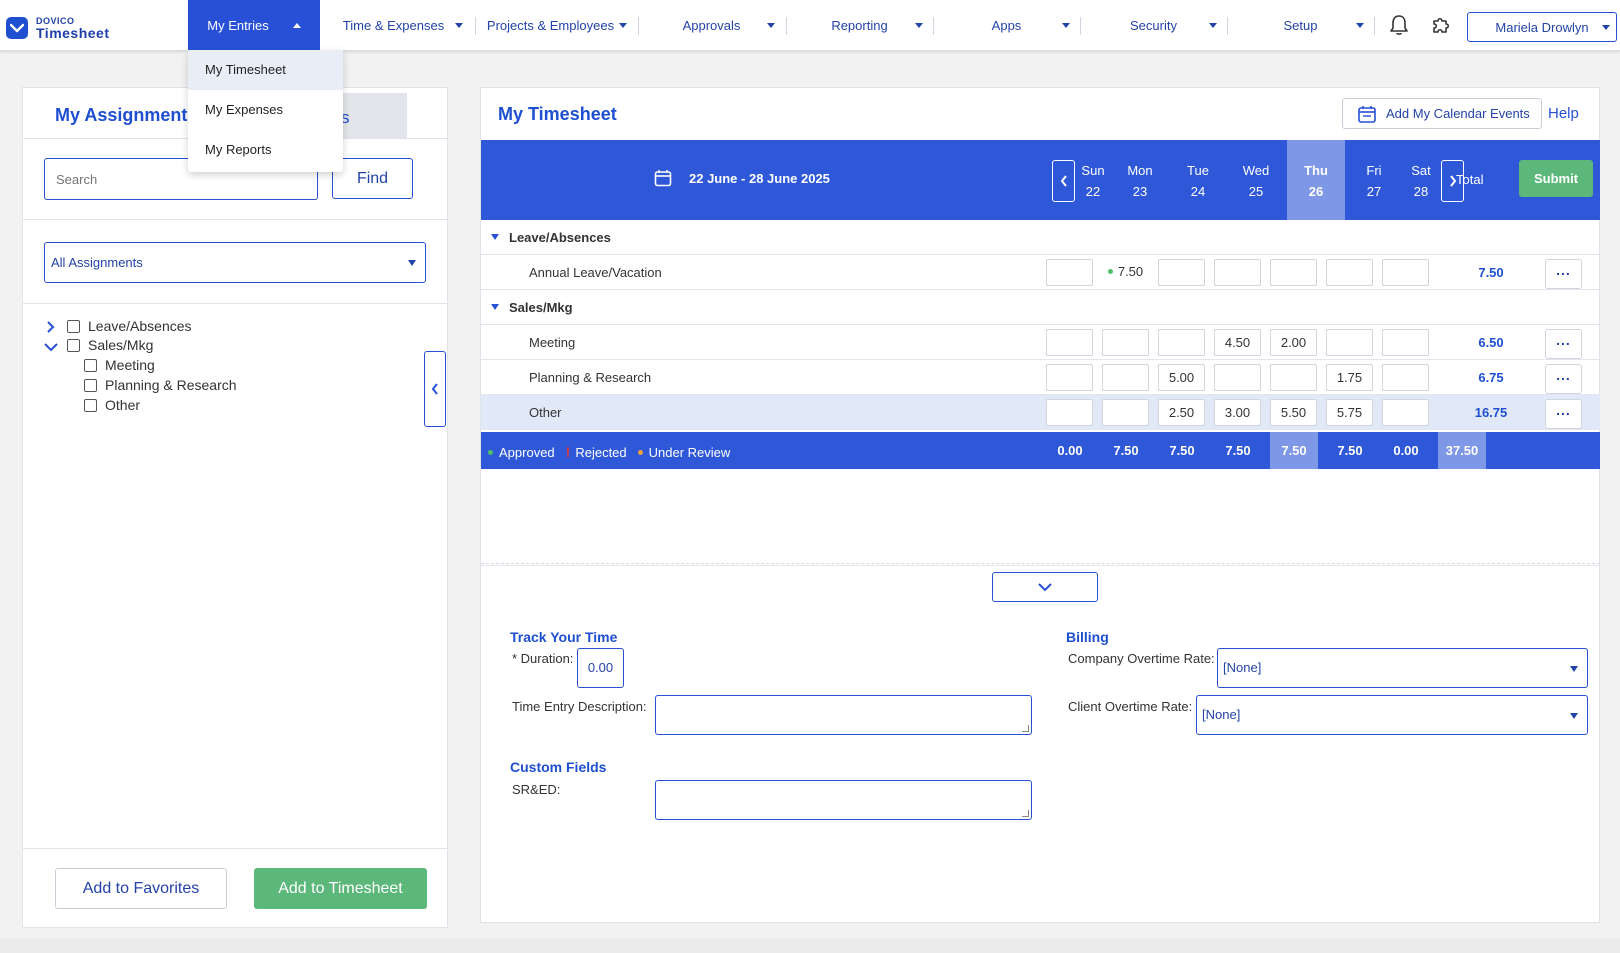 The image size is (1620, 953). What do you see at coordinates (859, 25) in the screenshot?
I see `nav-reporting: Reporting` at bounding box center [859, 25].